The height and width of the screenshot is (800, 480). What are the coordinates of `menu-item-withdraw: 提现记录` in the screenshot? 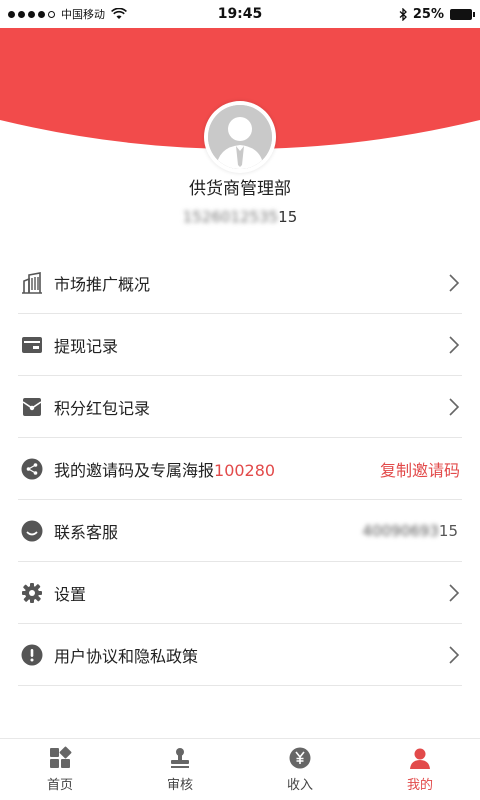 It's located at (240, 345).